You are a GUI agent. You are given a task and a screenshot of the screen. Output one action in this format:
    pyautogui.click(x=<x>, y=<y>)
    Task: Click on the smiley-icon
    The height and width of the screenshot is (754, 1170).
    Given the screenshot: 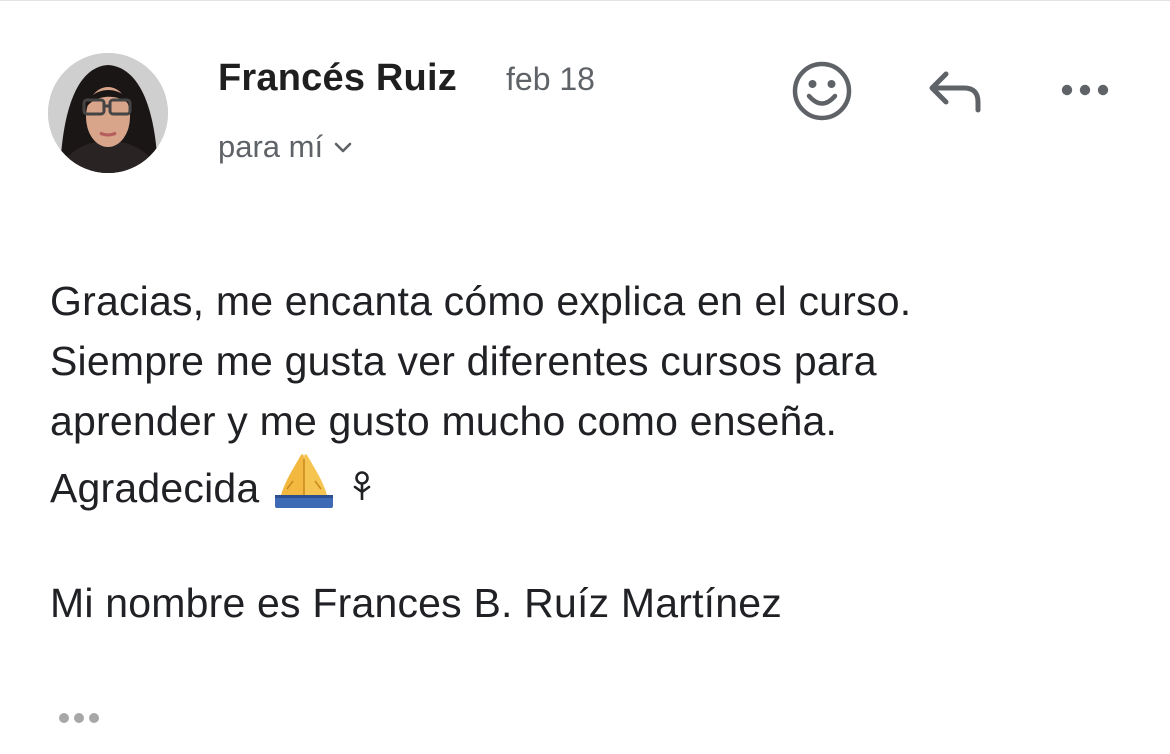 What is the action you would take?
    pyautogui.click(x=822, y=91)
    